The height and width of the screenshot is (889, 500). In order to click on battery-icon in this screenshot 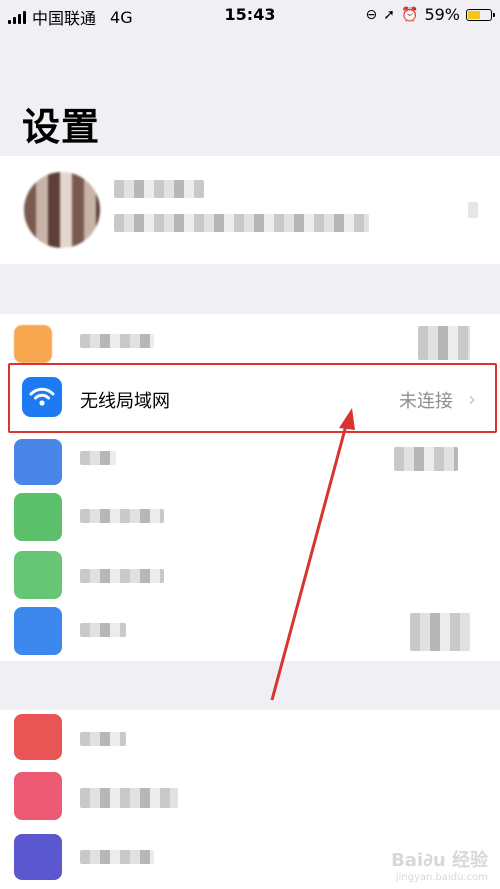, I will do `click(480, 14)`.